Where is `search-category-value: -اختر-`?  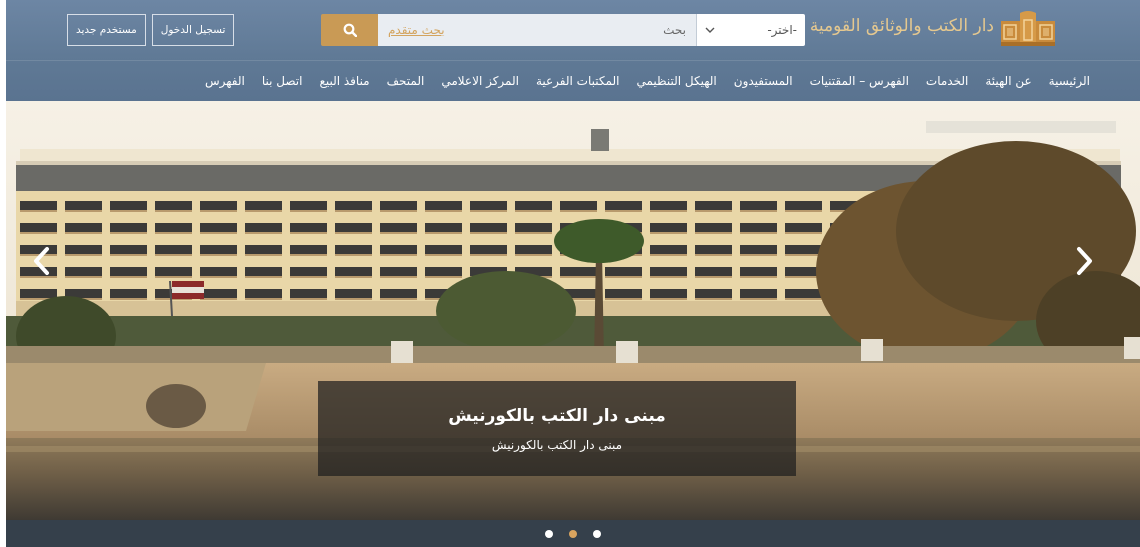
search-category-value: -اختر- is located at coordinates (782, 30).